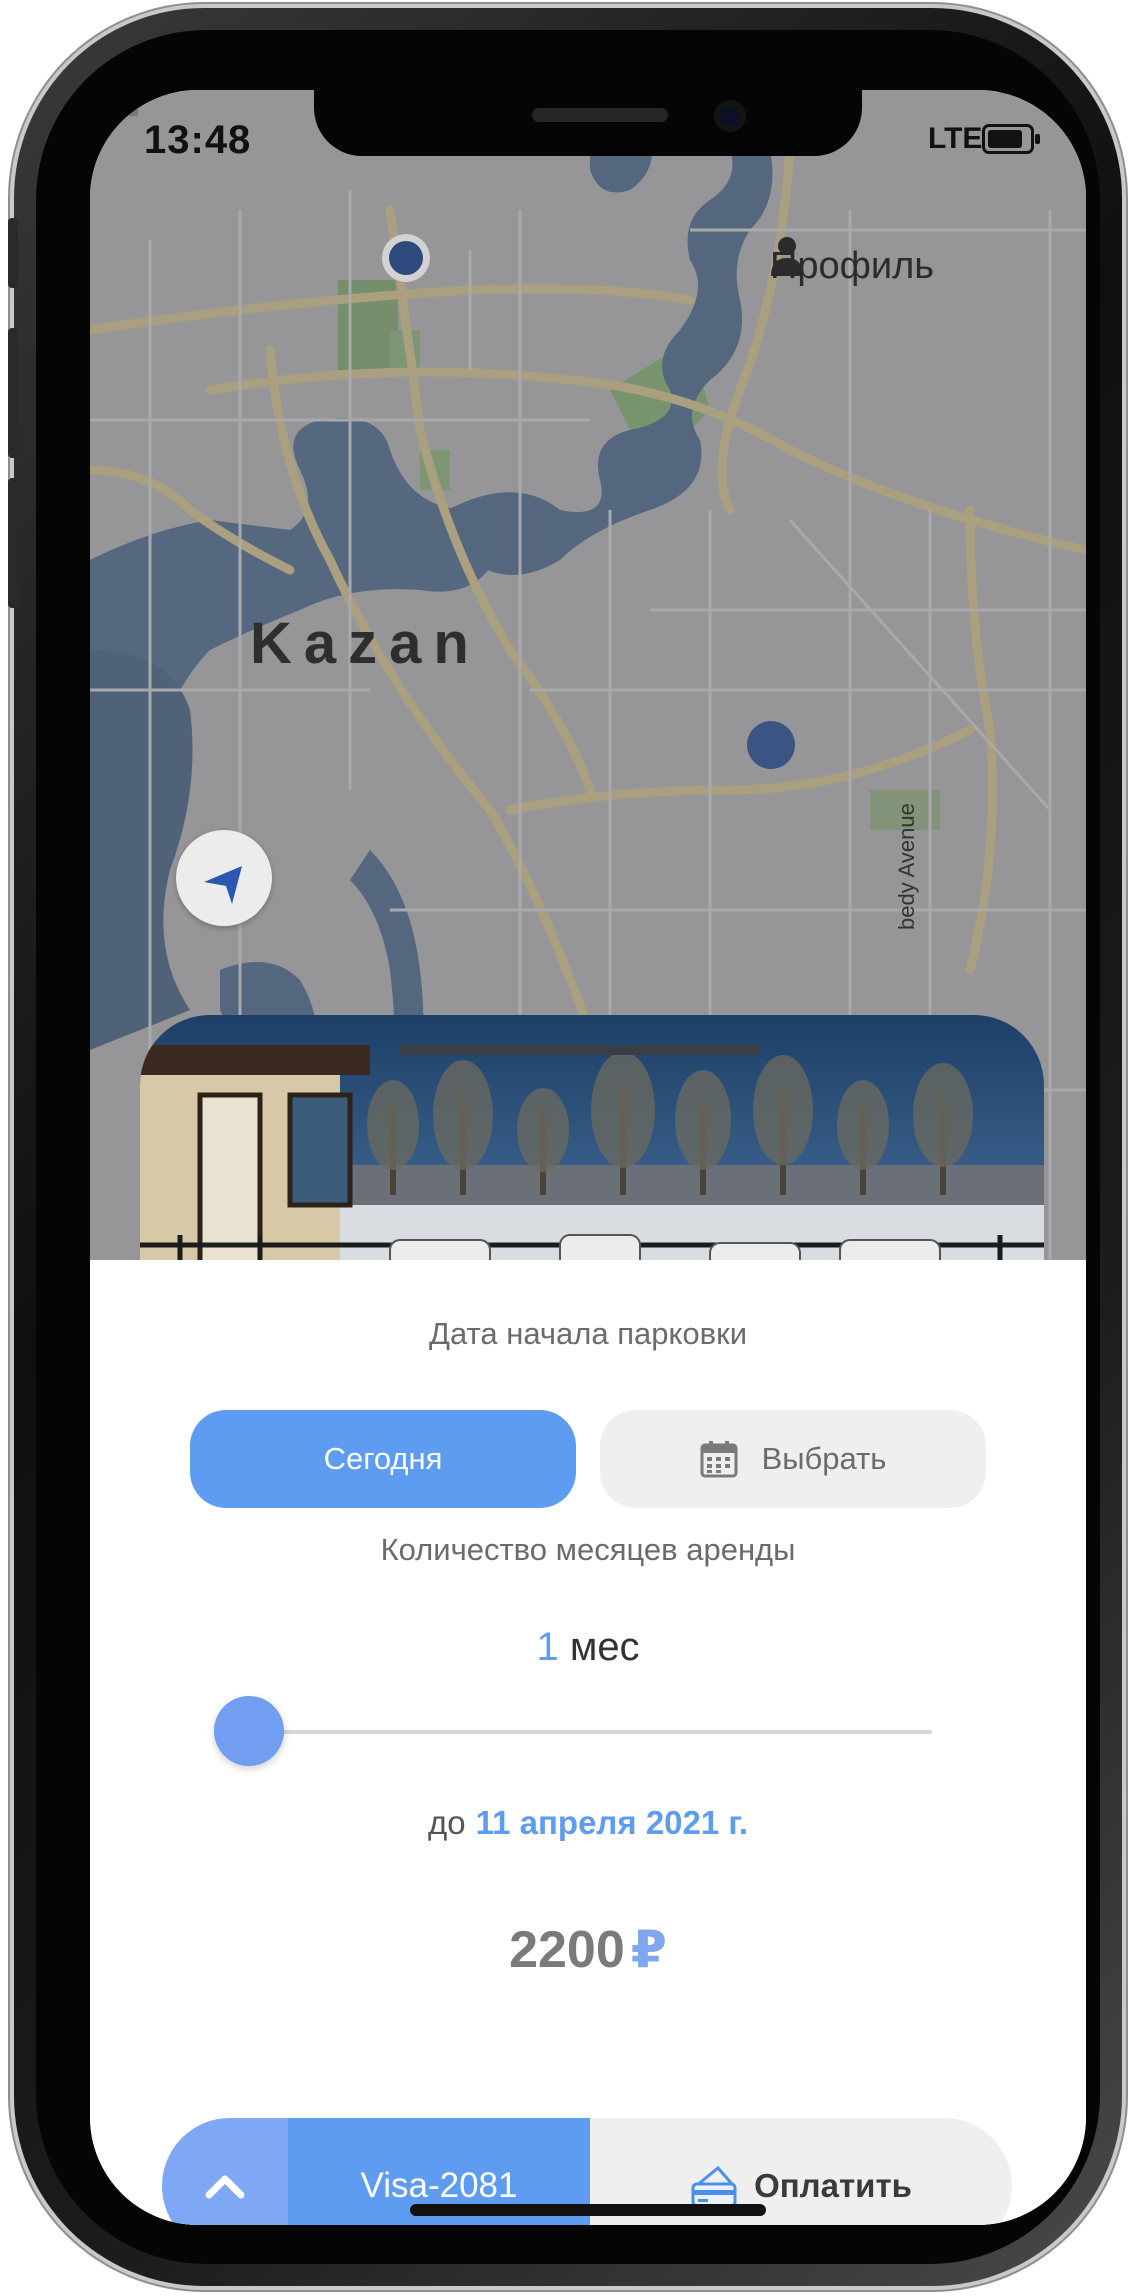 The height and width of the screenshot is (2296, 1143). Describe the element at coordinates (547, 1647) in the screenshot. I see `months-value: 1` at that location.